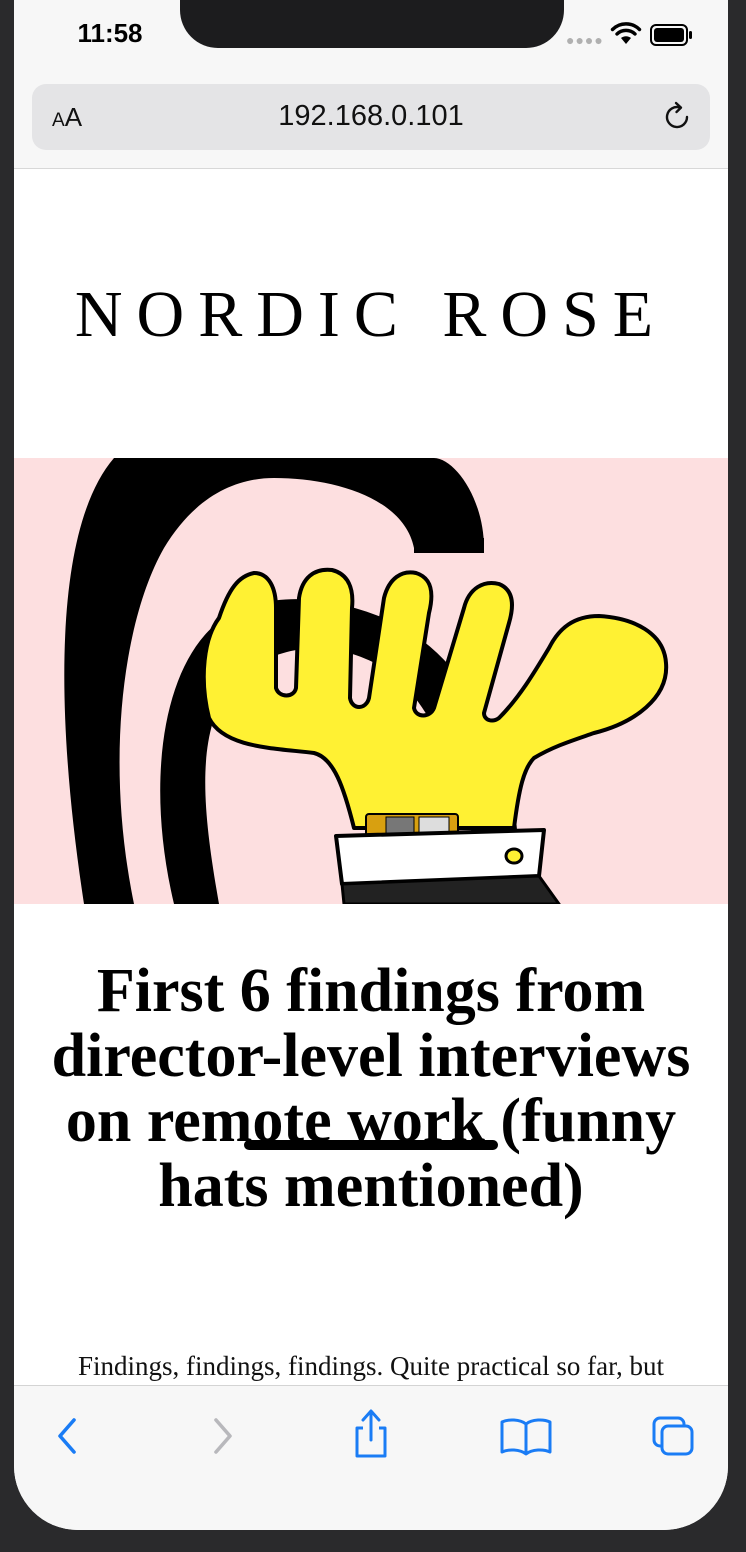  Describe the element at coordinates (371, 1145) in the screenshot. I see `home-indicator` at that location.